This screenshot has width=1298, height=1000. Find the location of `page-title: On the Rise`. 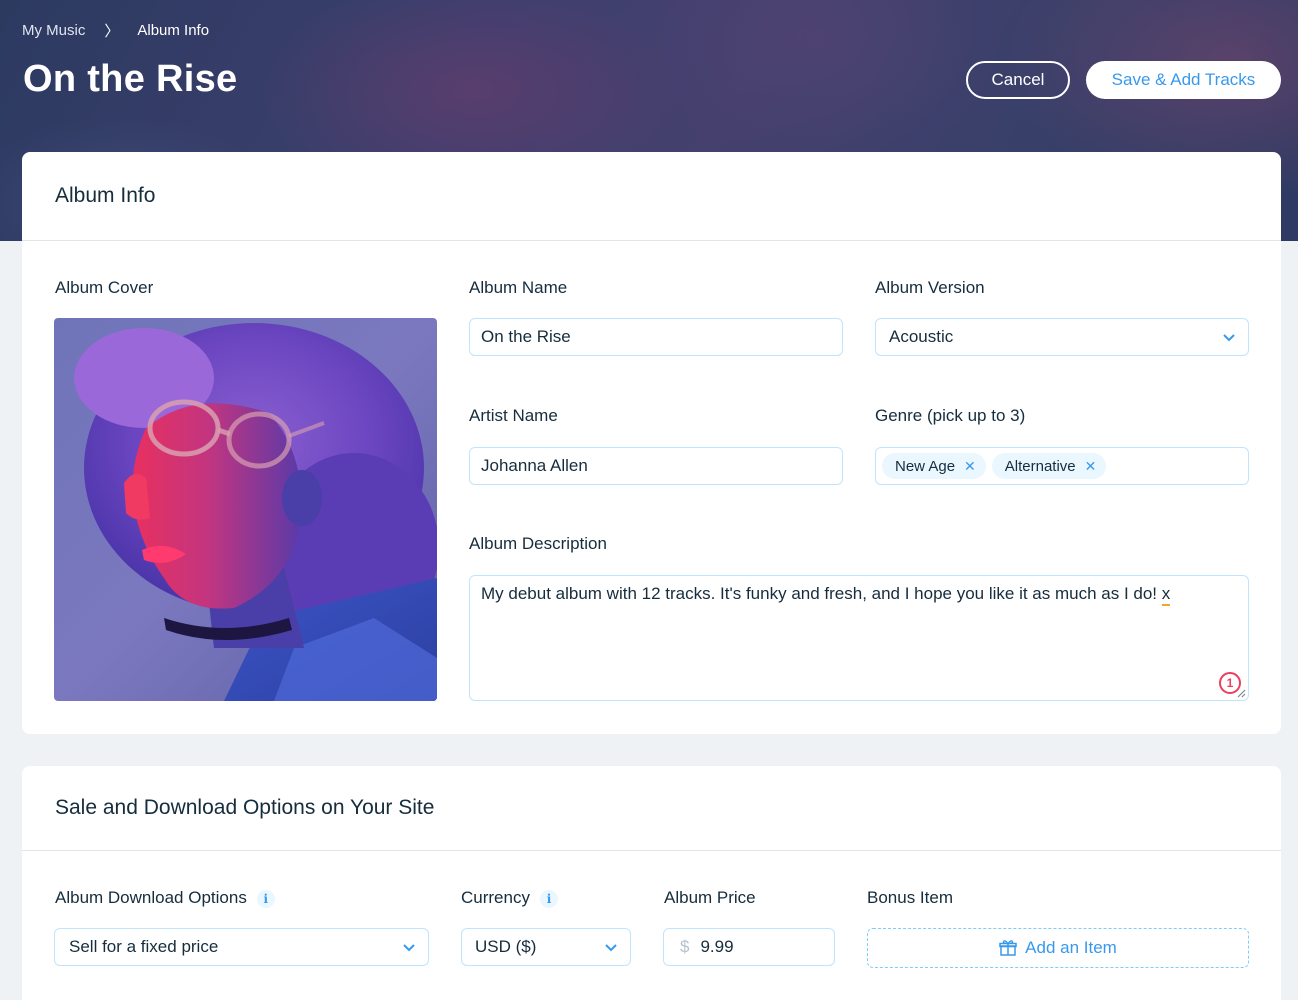

page-title: On the Rise is located at coordinates (130, 79).